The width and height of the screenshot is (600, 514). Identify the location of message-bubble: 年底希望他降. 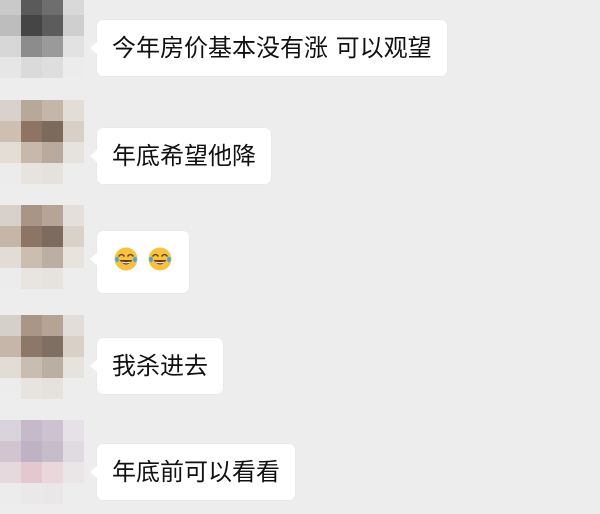
(180, 156).